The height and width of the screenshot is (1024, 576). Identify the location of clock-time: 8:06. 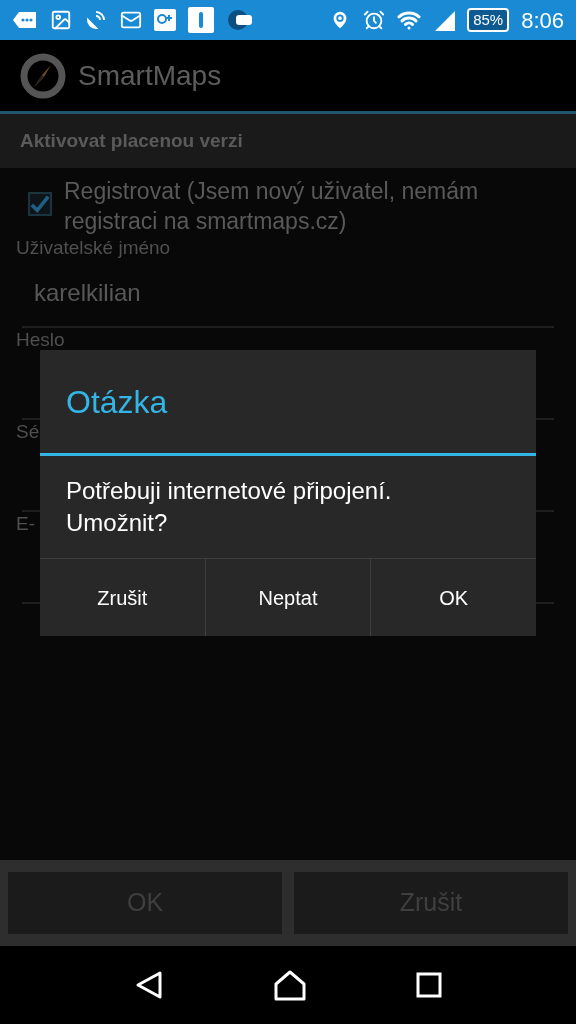
(542, 20).